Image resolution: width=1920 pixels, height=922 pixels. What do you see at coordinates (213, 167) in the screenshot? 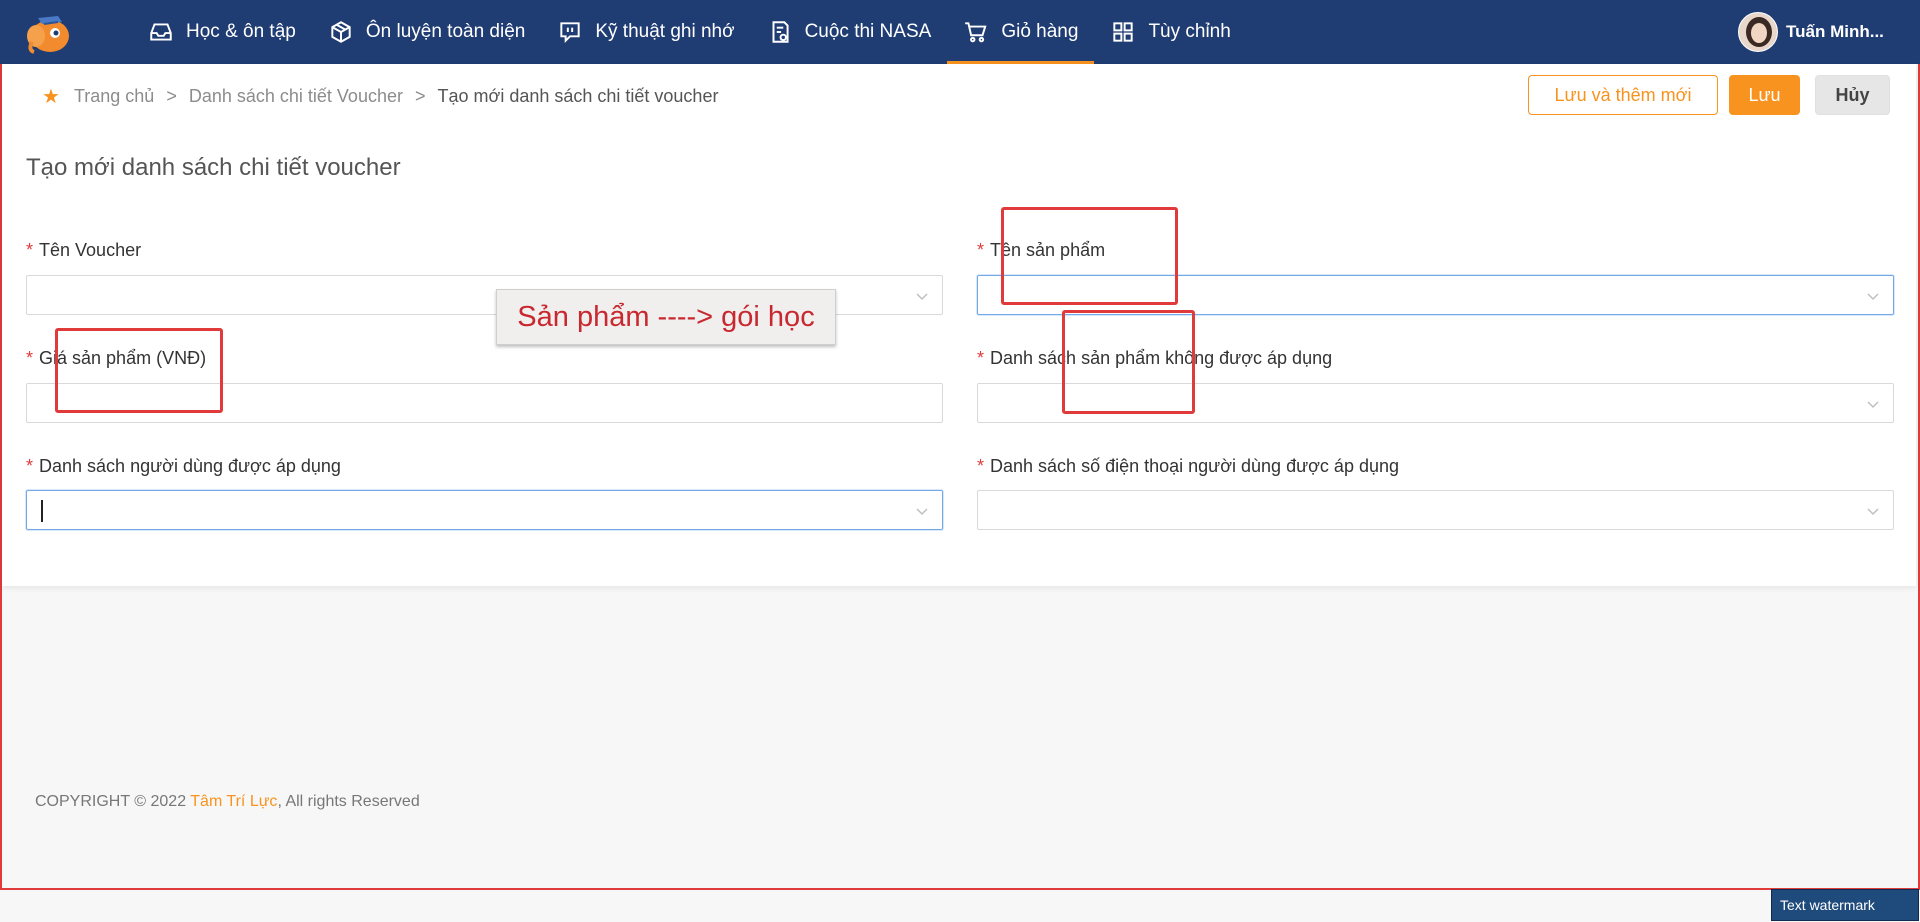
I see `page-title: Tạo mới danh sách chi tiết voucher` at bounding box center [213, 167].